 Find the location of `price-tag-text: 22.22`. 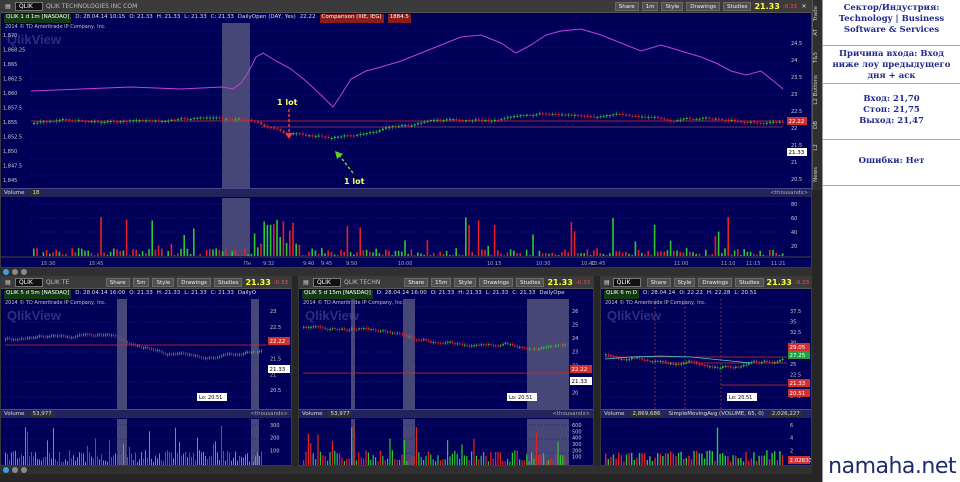

price-tag-text: 22.22 is located at coordinates (278, 342).